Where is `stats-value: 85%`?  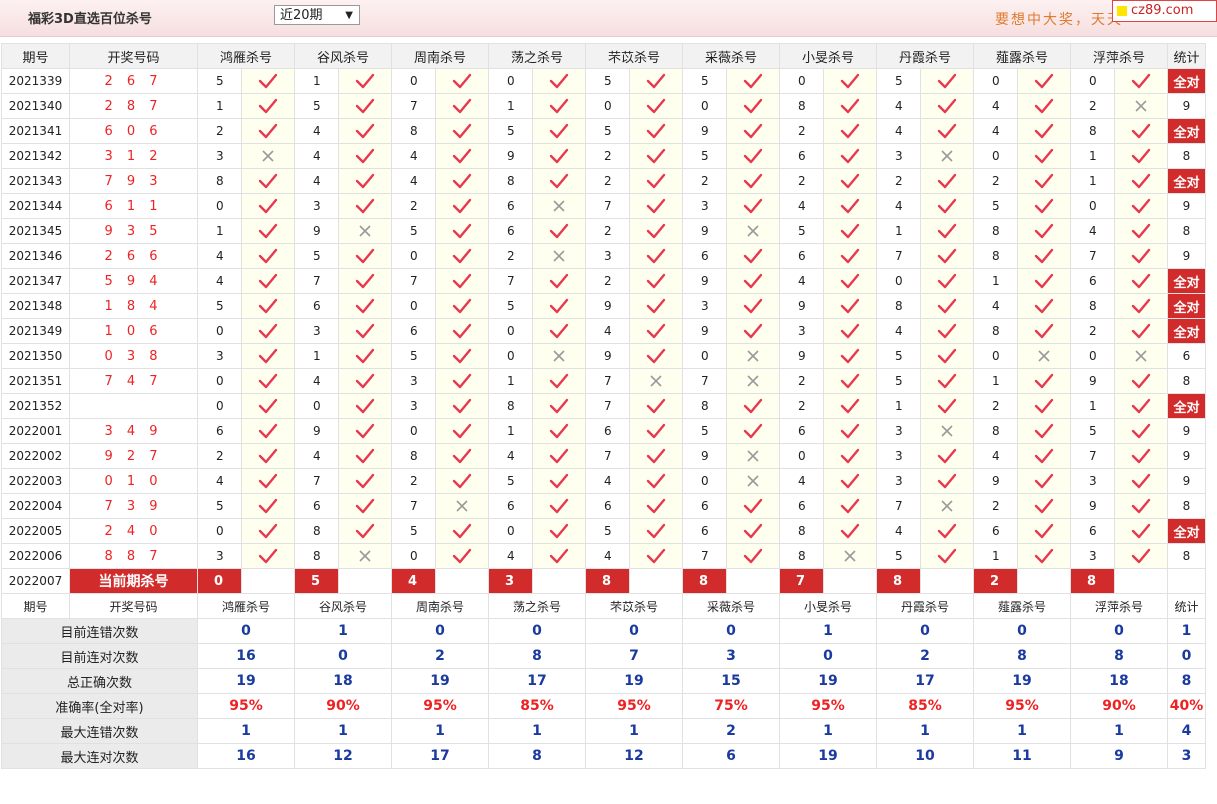 stats-value: 85% is located at coordinates (925, 706).